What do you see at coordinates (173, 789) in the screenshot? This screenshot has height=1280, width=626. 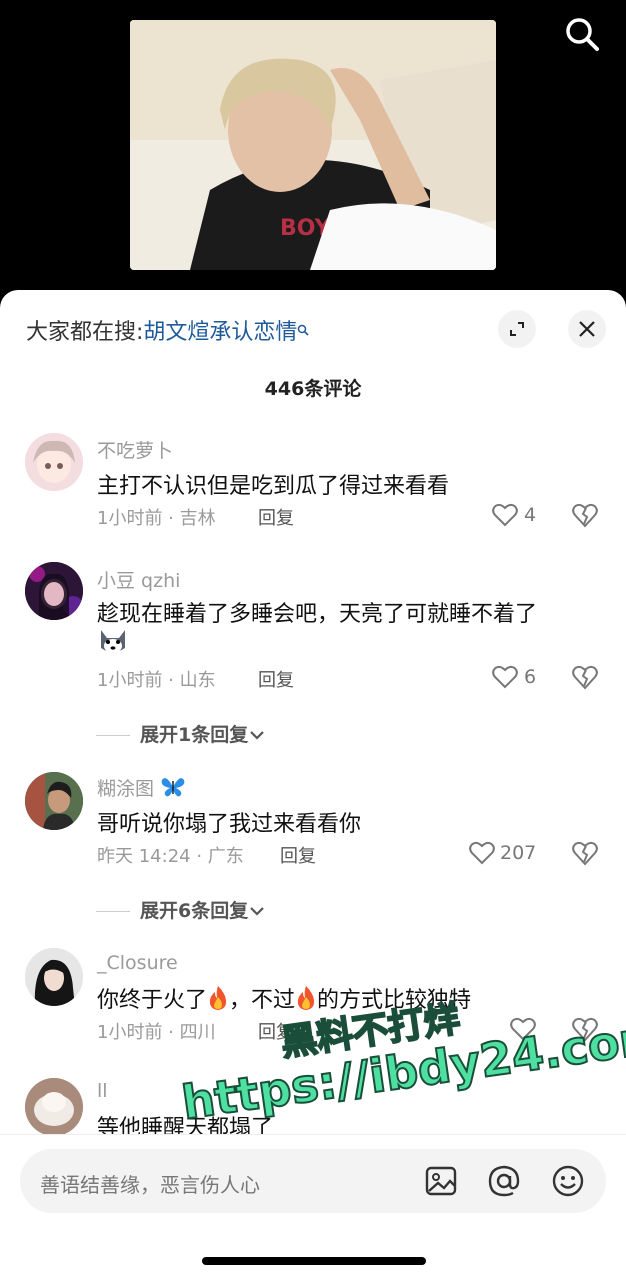 I see `butterfly-icon` at bounding box center [173, 789].